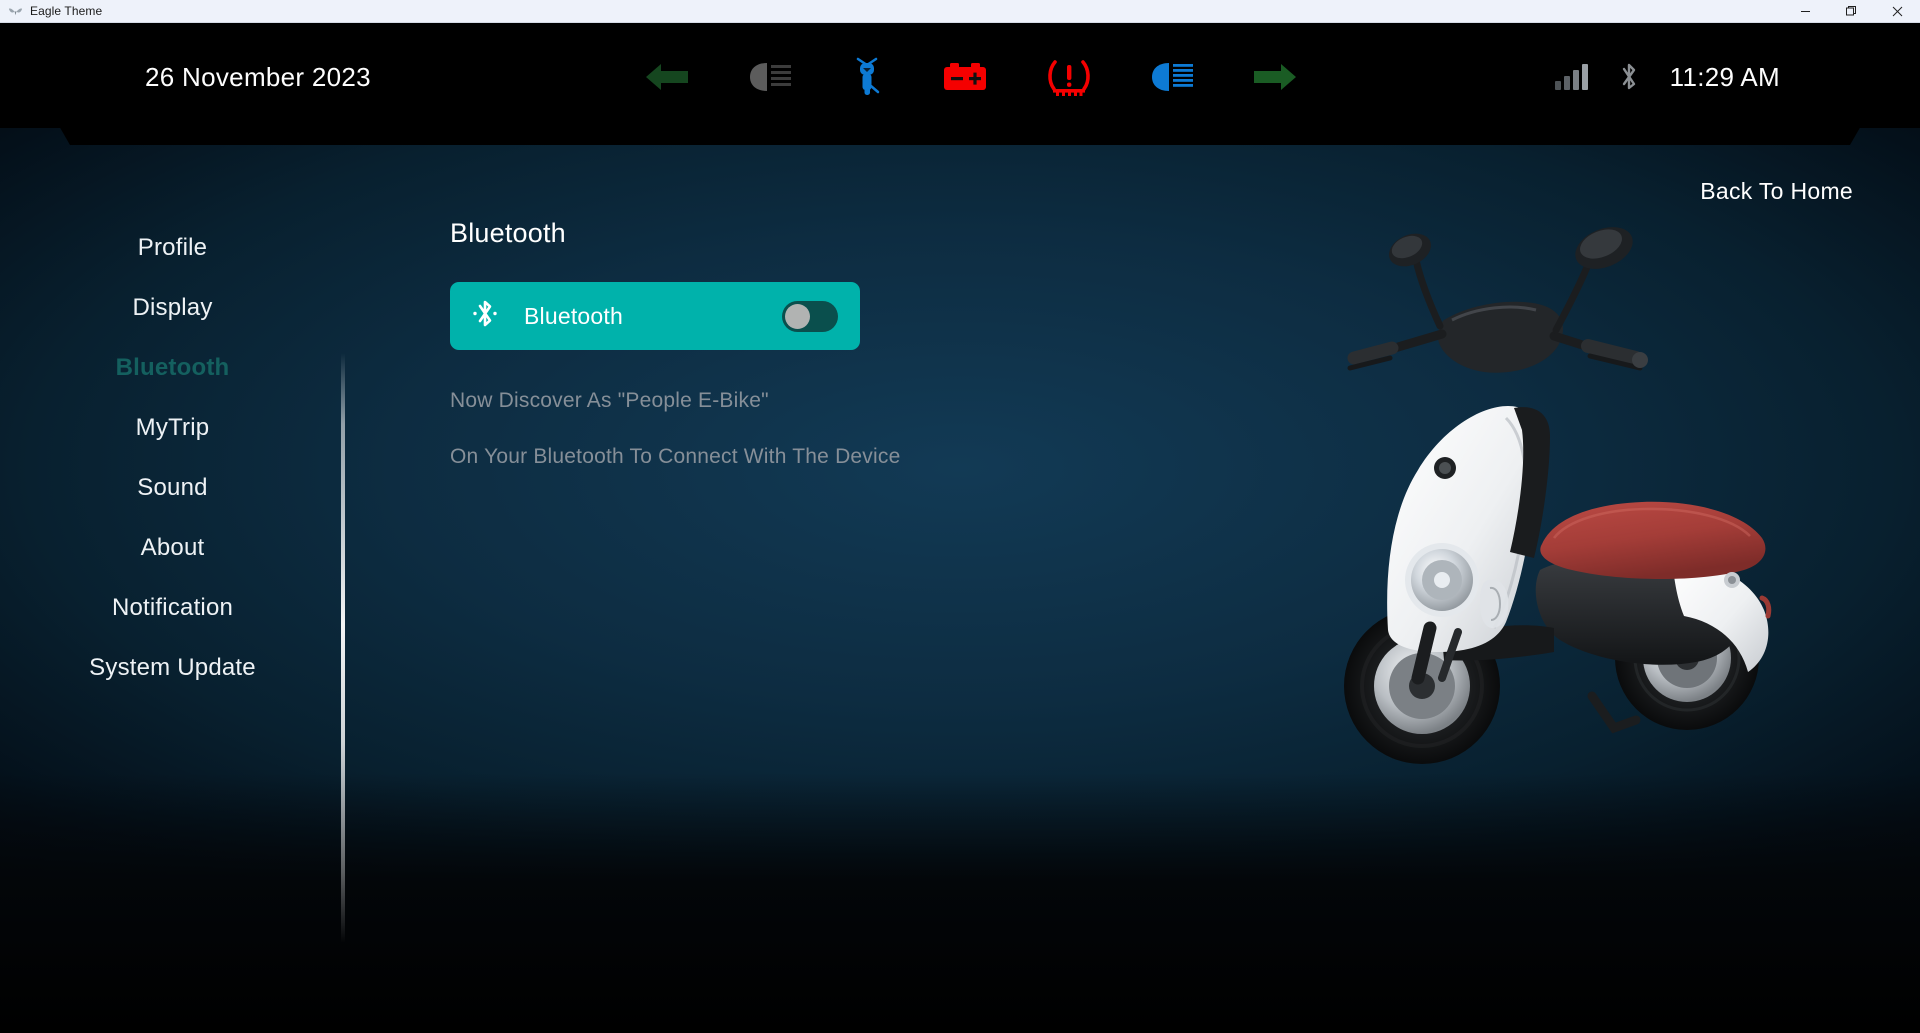 This screenshot has width=1920, height=1033. I want to click on indicator-cluster, so click(971, 77).